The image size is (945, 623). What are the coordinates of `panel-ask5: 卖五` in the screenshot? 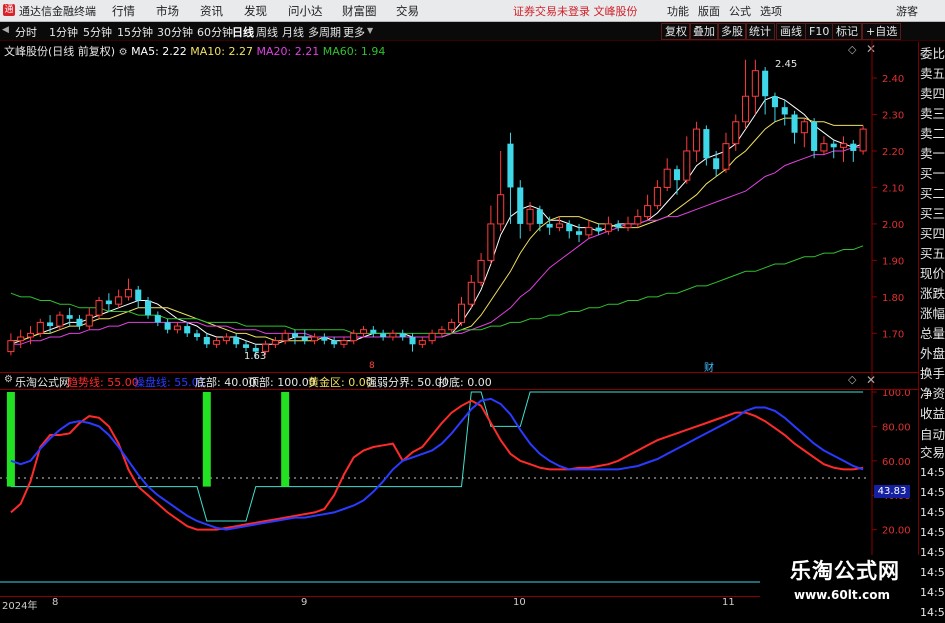 It's located at (932, 73).